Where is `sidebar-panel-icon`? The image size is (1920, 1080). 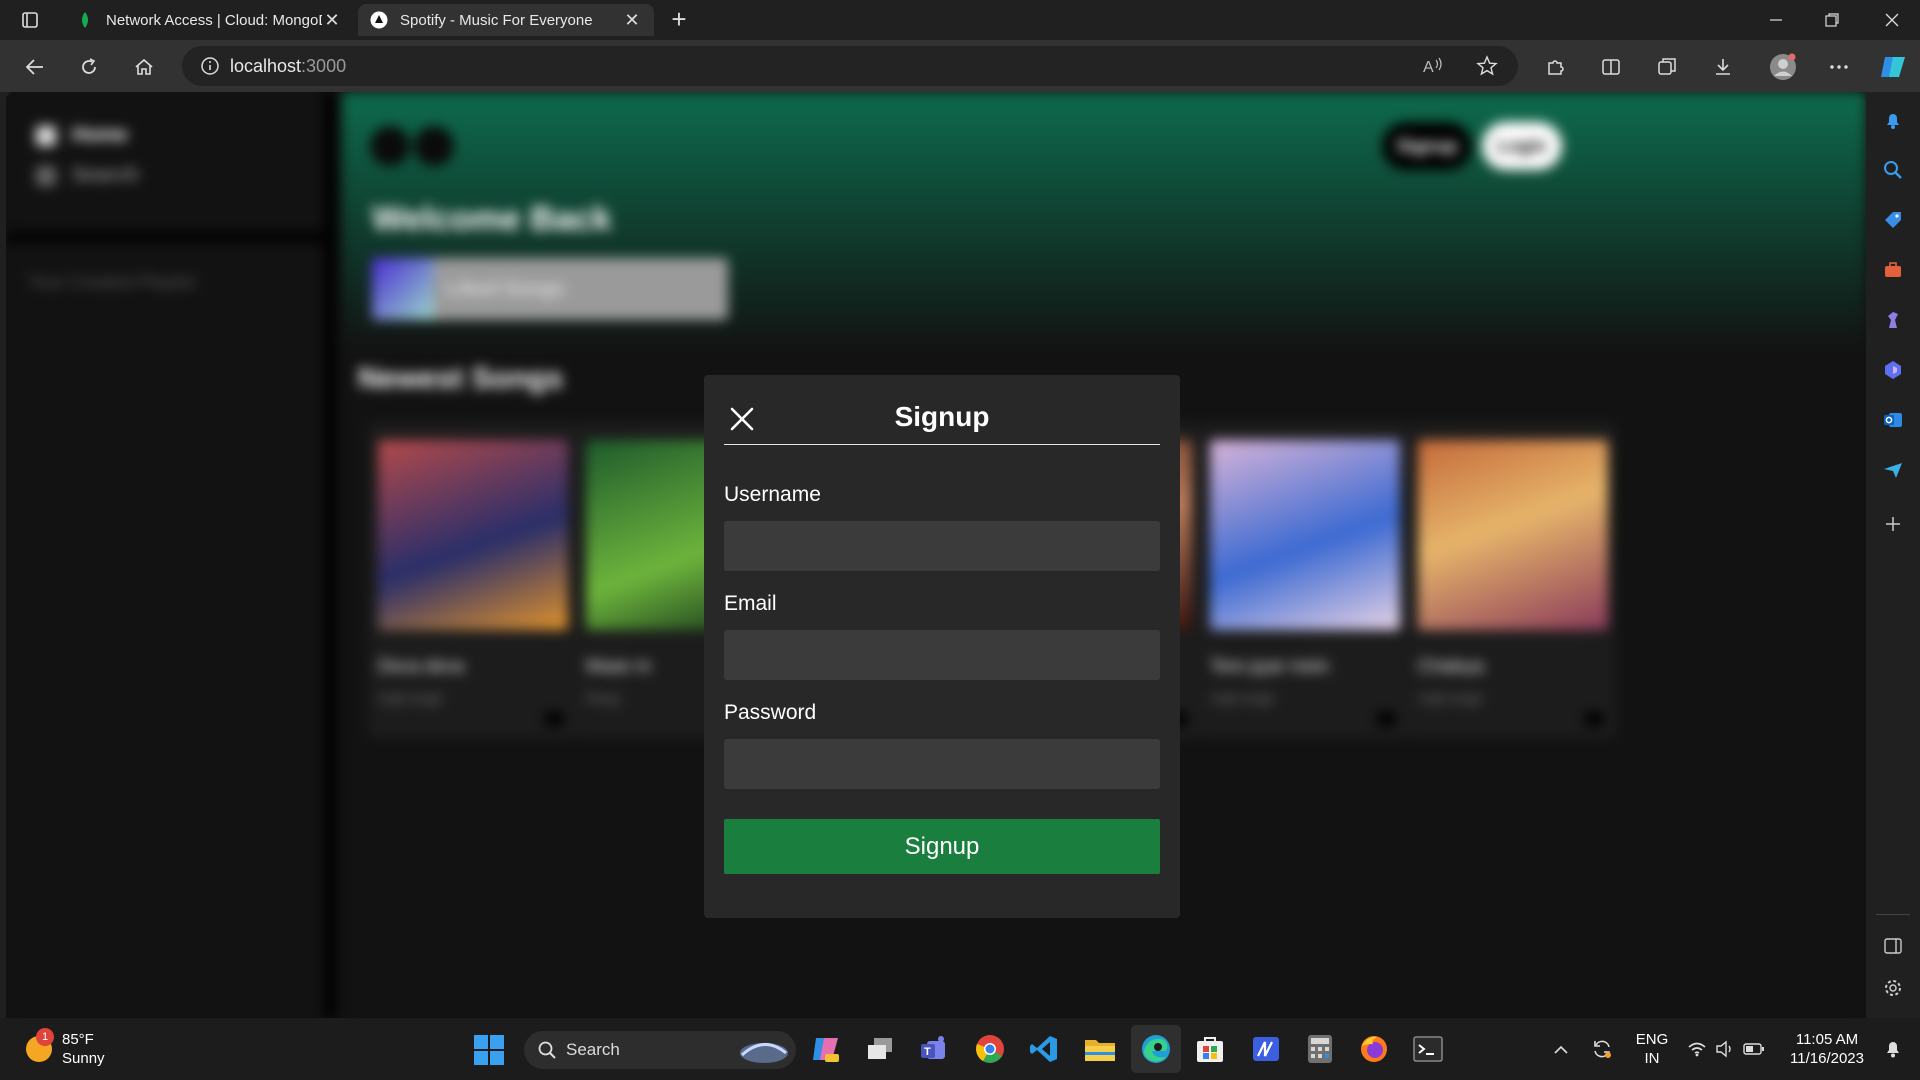
sidebar-panel-icon is located at coordinates (1893, 946).